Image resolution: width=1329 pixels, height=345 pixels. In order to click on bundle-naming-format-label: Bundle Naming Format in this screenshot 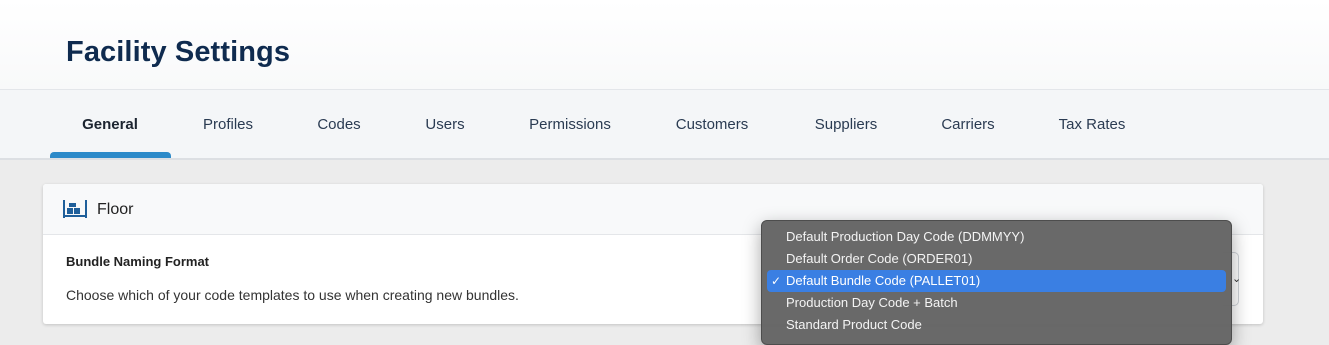, I will do `click(138, 261)`.